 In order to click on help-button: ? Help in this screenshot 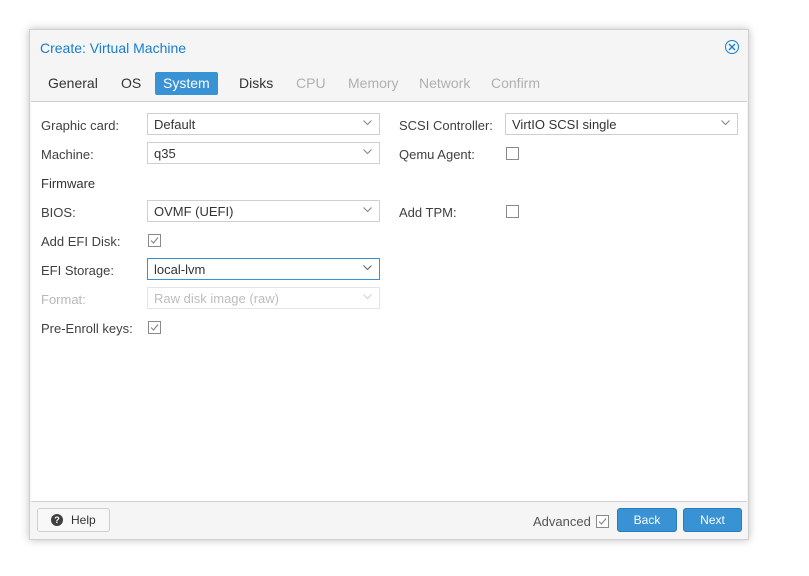, I will do `click(73, 520)`.